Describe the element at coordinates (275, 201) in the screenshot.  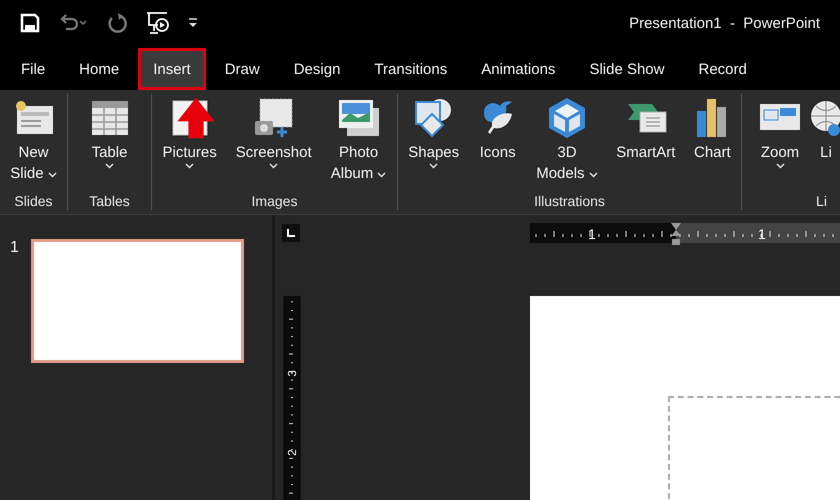
I see `group-label: Images` at that location.